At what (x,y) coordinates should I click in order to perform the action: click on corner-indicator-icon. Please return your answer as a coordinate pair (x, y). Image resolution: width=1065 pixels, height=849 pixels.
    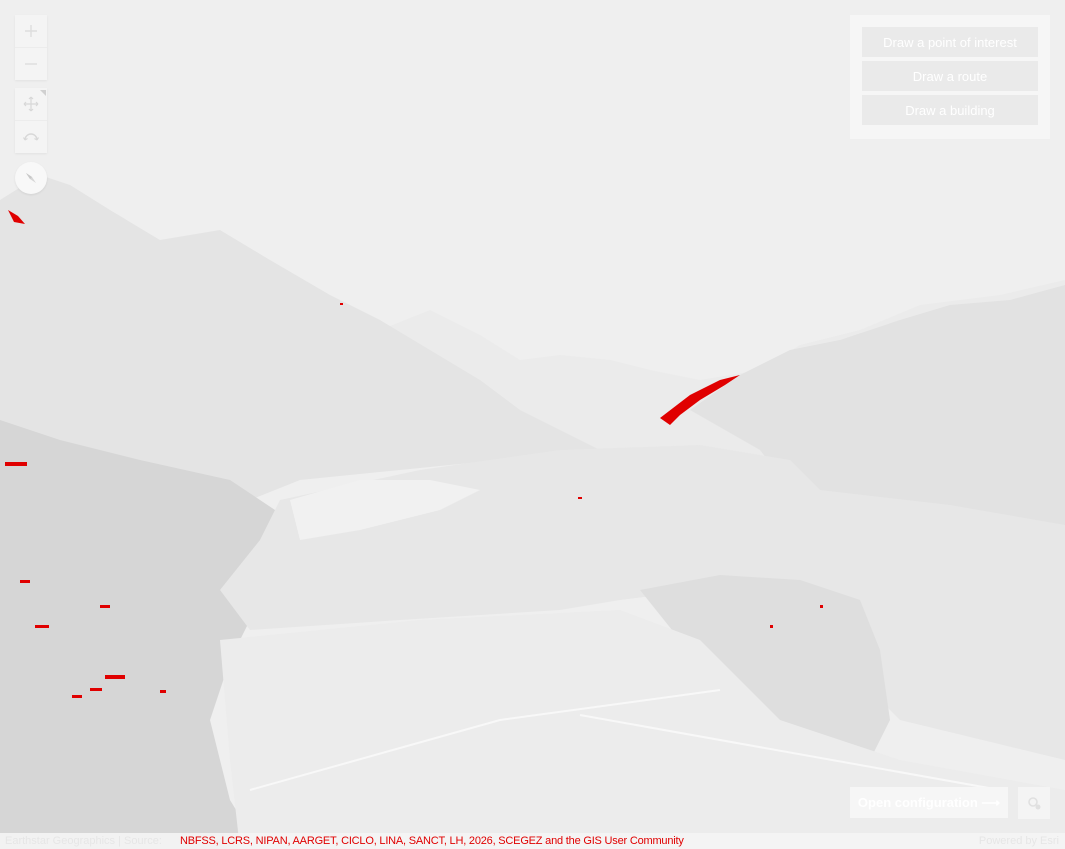
    Looking at the image, I should click on (43, 93).